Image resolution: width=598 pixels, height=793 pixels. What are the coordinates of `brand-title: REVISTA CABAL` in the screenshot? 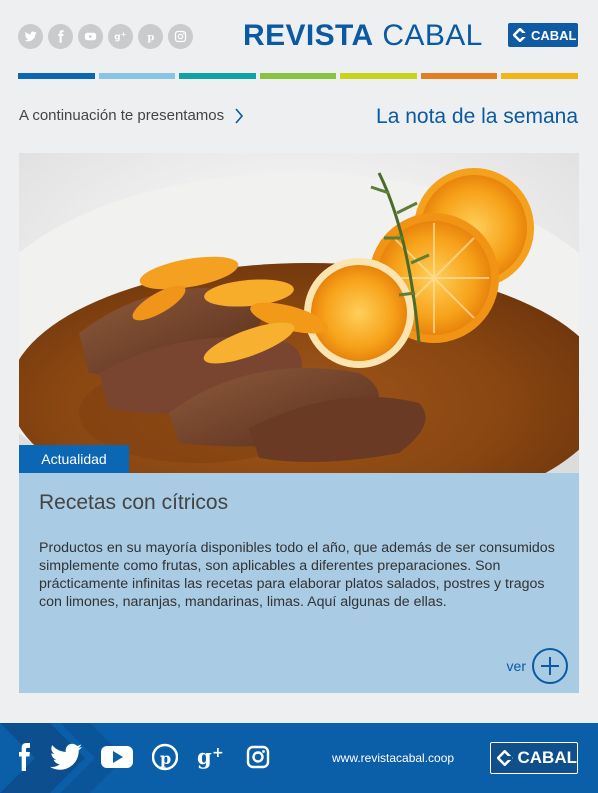 It's located at (363, 36).